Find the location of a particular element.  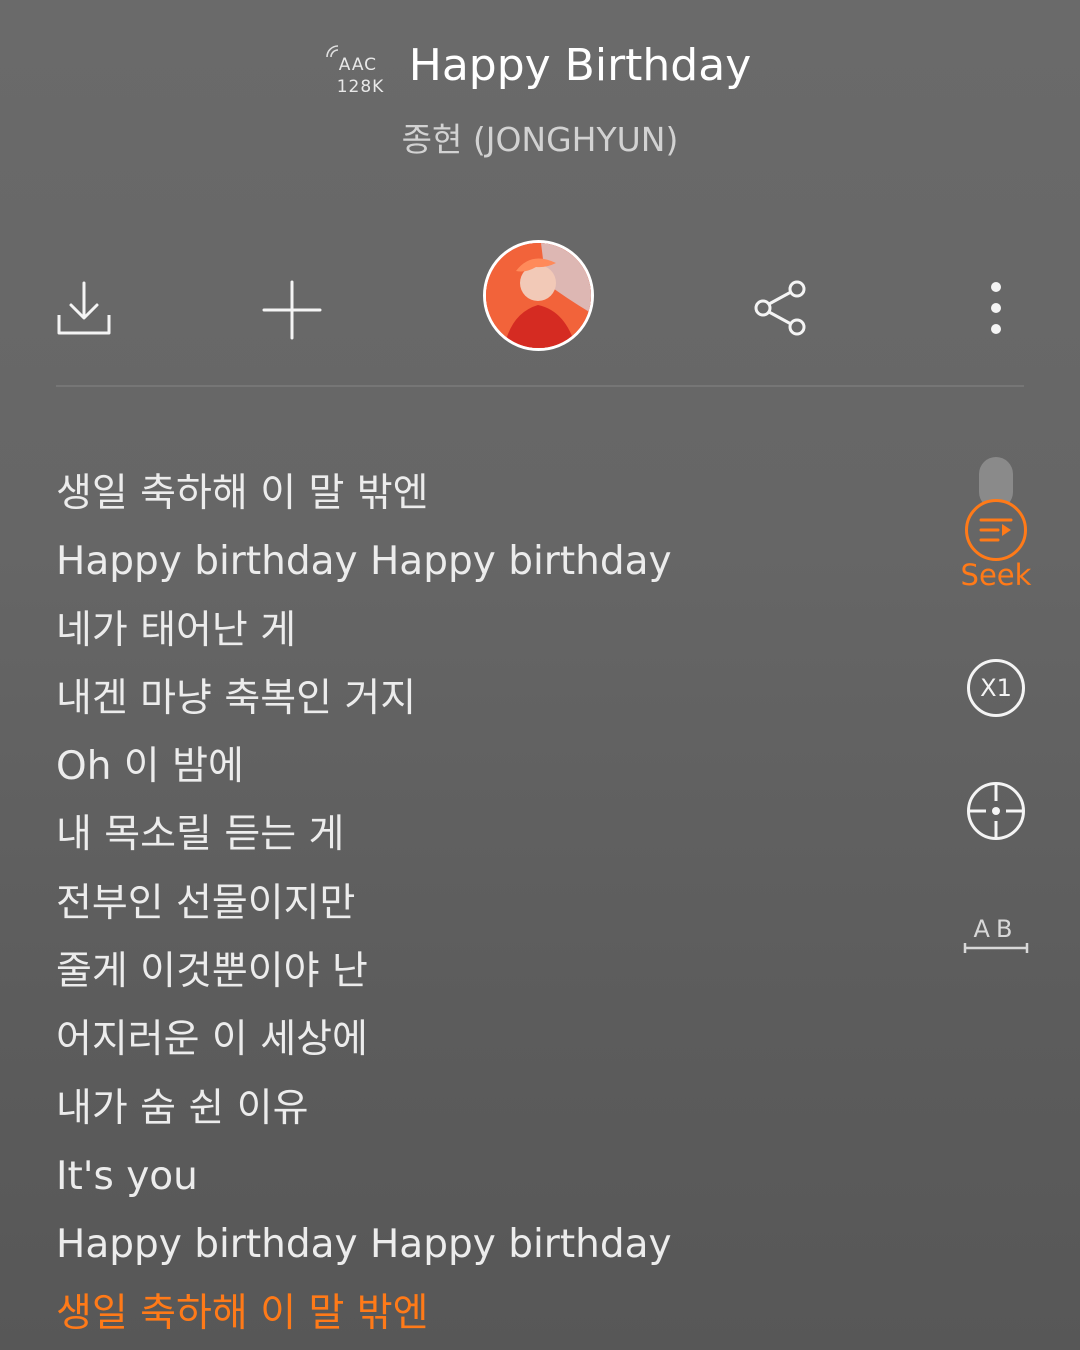

lyric-line: 전부인 선물이지만 is located at coordinates (496, 904).